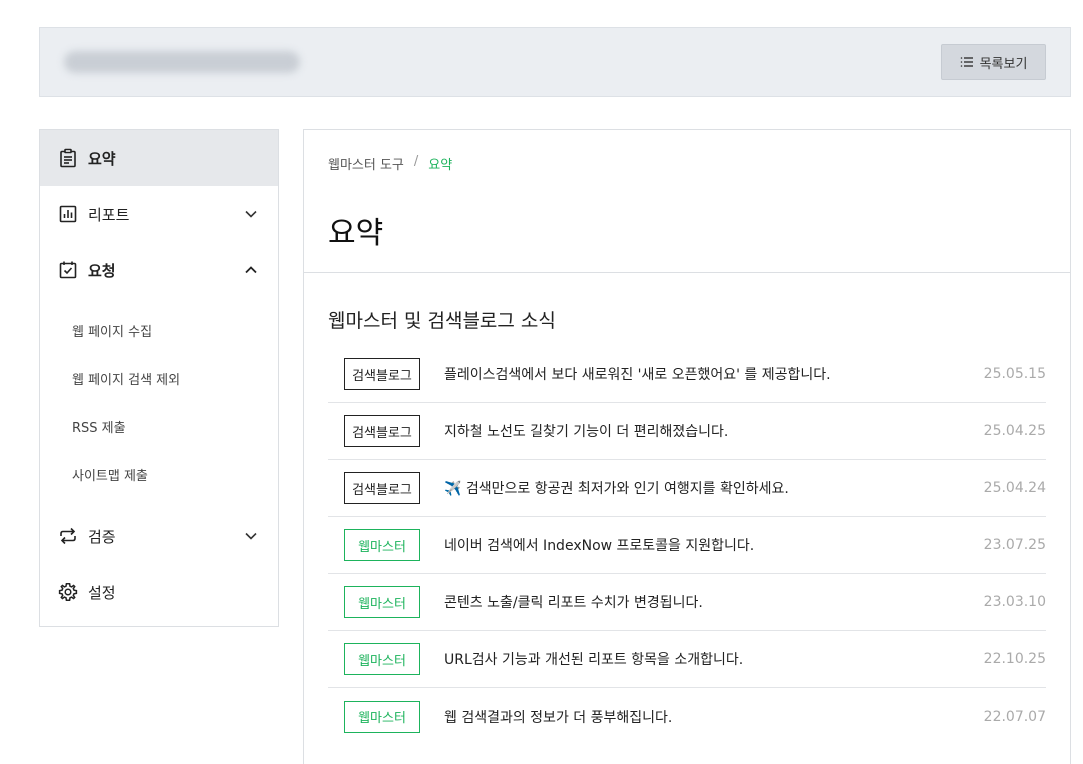  Describe the element at coordinates (356, 233) in the screenshot. I see `page-title: 요약` at that location.